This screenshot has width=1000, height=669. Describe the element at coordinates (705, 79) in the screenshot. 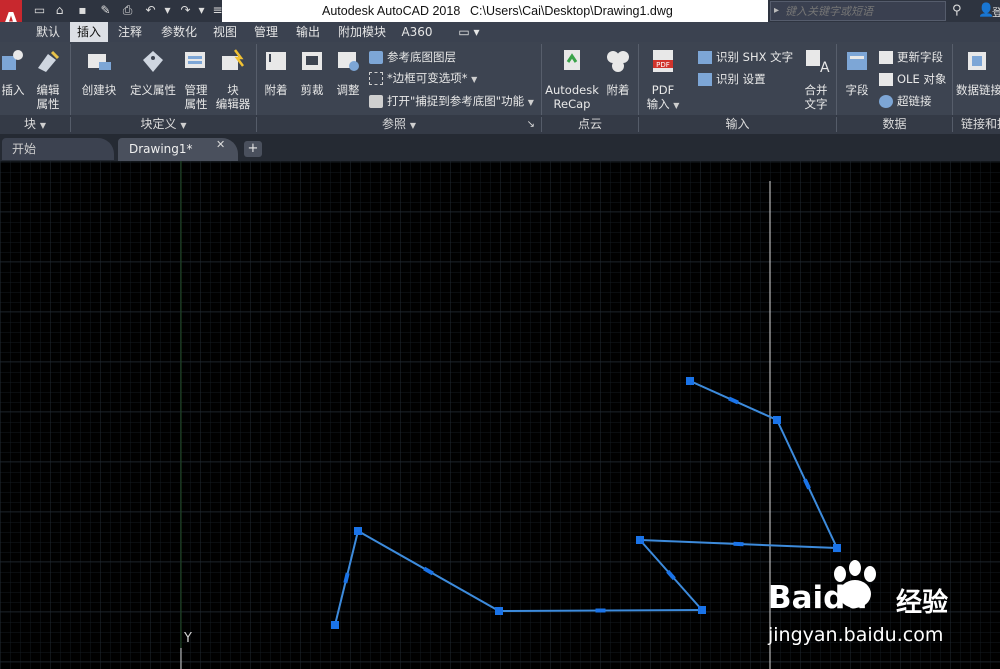

I see `settings-icon` at that location.